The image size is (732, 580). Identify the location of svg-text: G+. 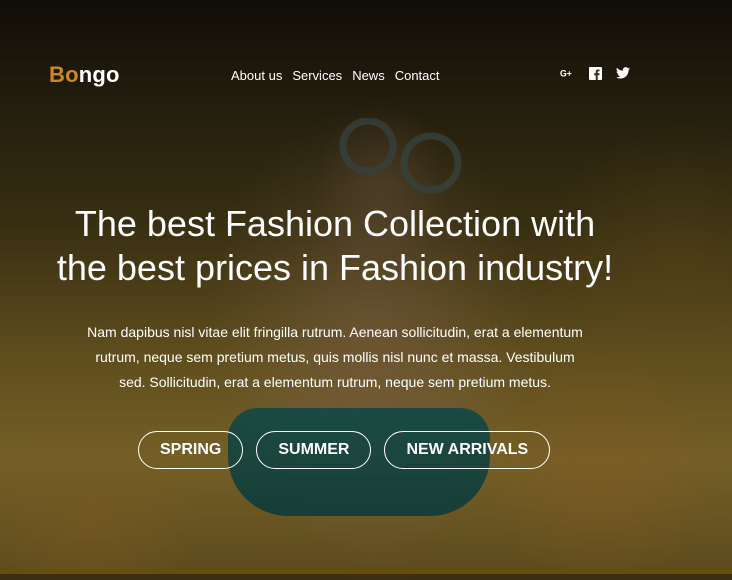
(566, 74).